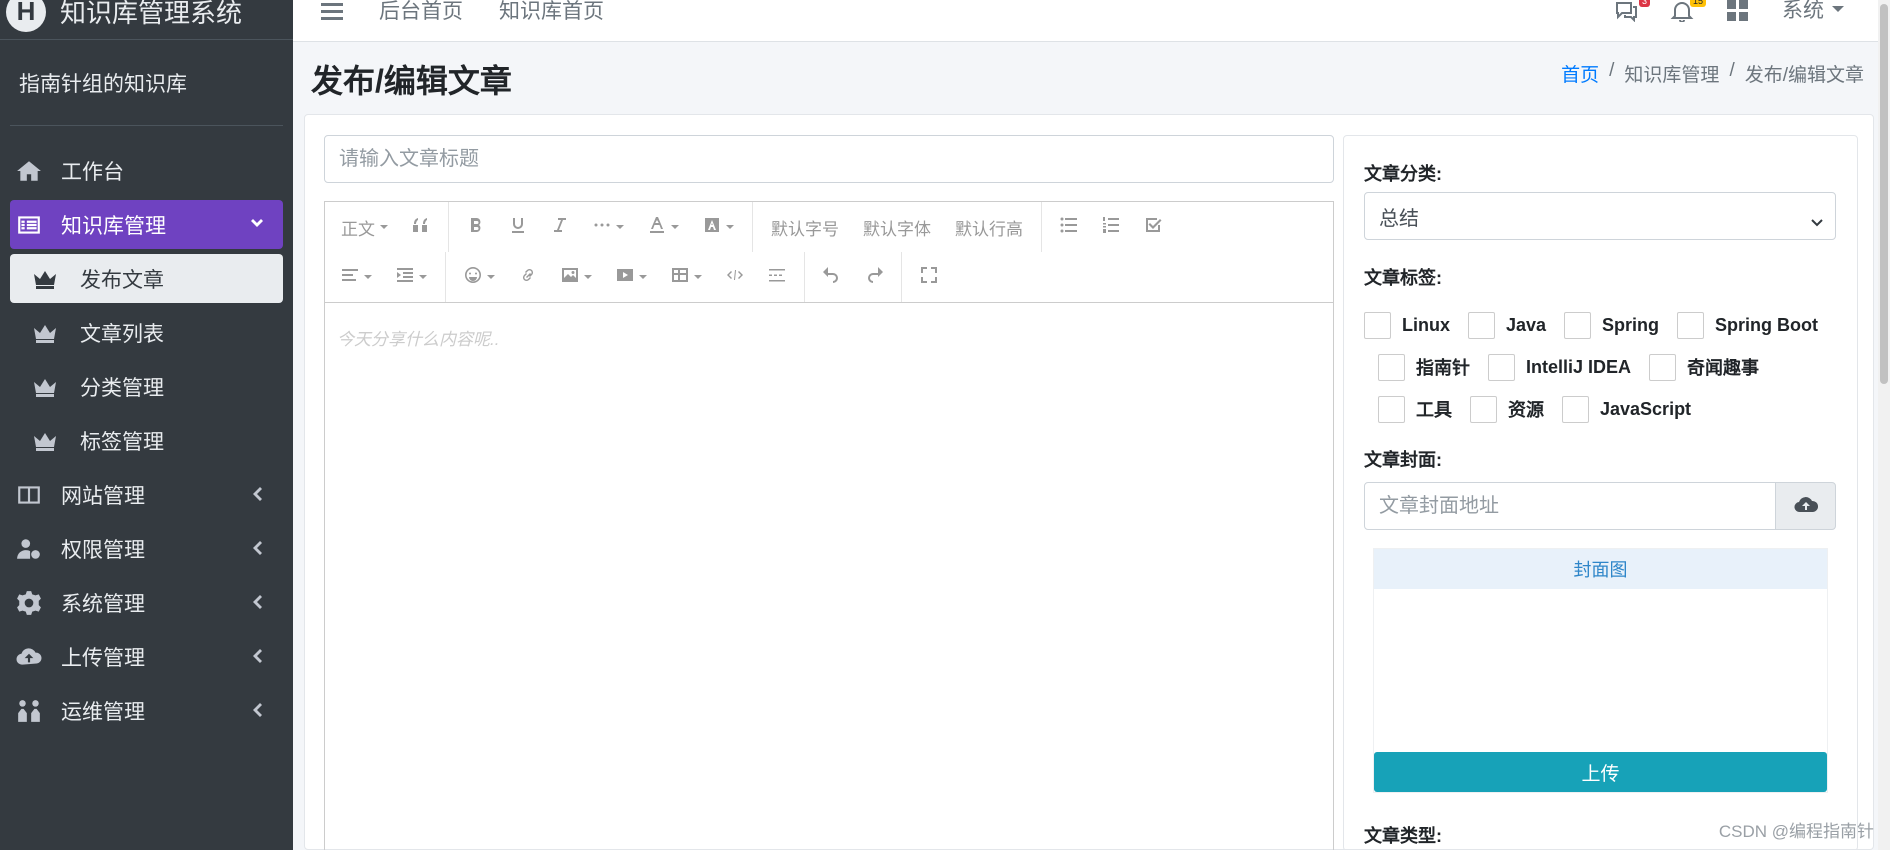 Image resolution: width=1890 pixels, height=850 pixels. Describe the element at coordinates (146, 548) in the screenshot. I see `sidebar-item-permissions: 权限管理` at that location.